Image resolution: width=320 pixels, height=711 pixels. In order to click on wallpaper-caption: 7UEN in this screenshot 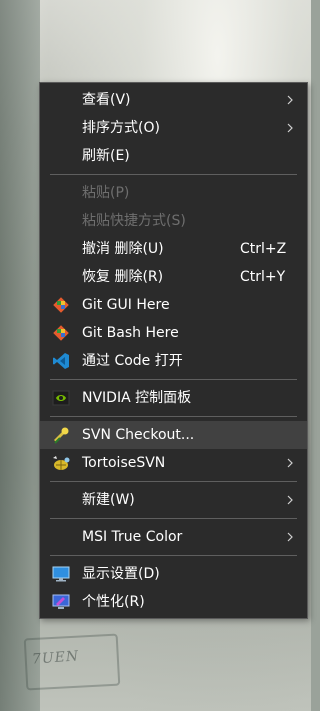, I will do `click(55, 658)`.